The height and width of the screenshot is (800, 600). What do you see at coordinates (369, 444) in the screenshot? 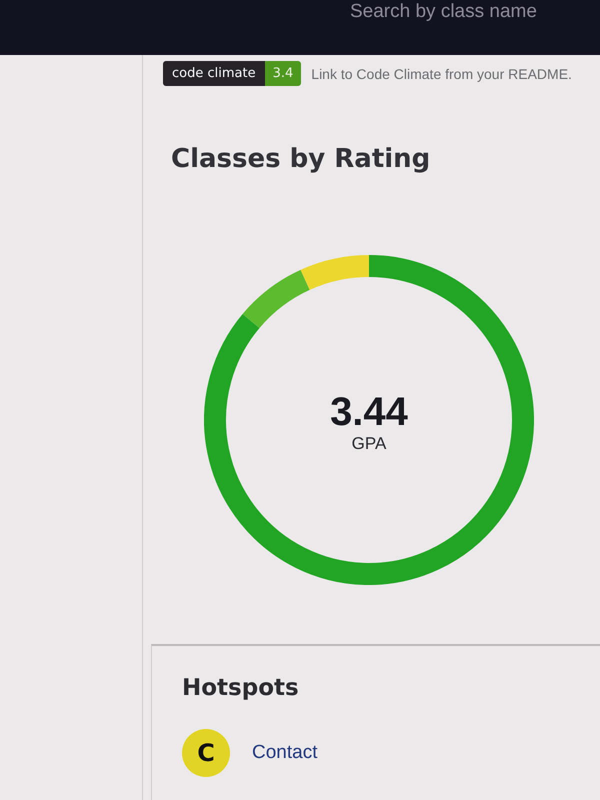
I see `gpa-label: GPA` at bounding box center [369, 444].